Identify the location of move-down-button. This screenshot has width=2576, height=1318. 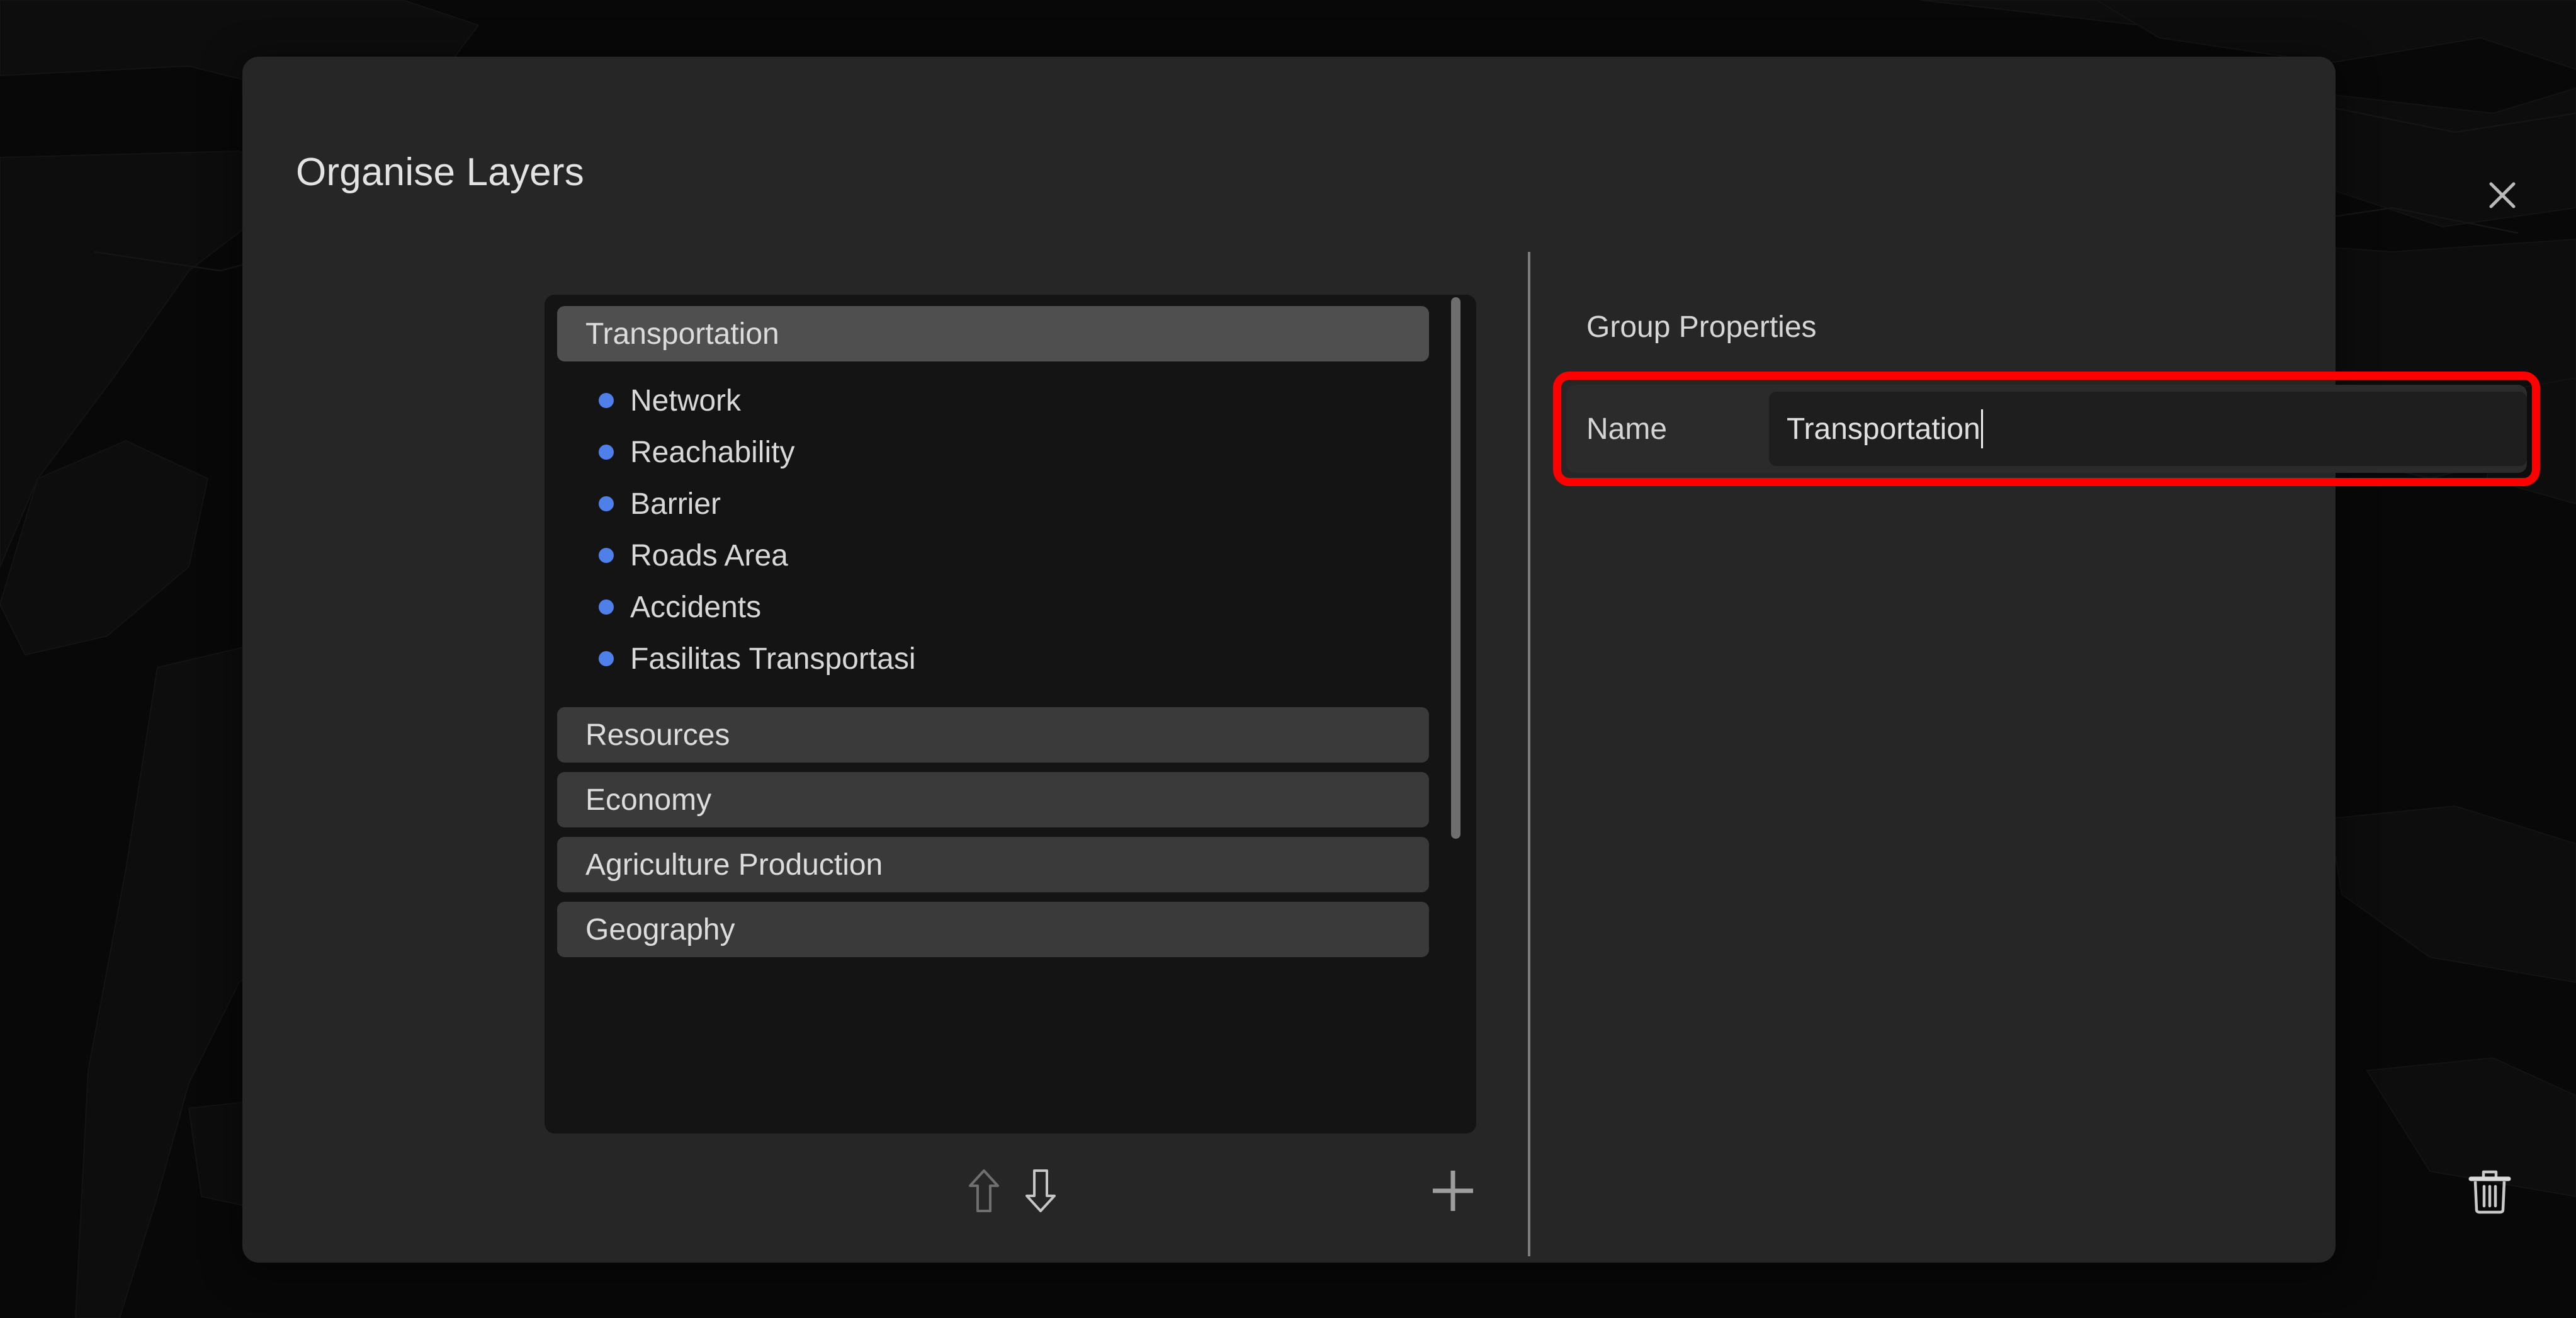
(1041, 1192).